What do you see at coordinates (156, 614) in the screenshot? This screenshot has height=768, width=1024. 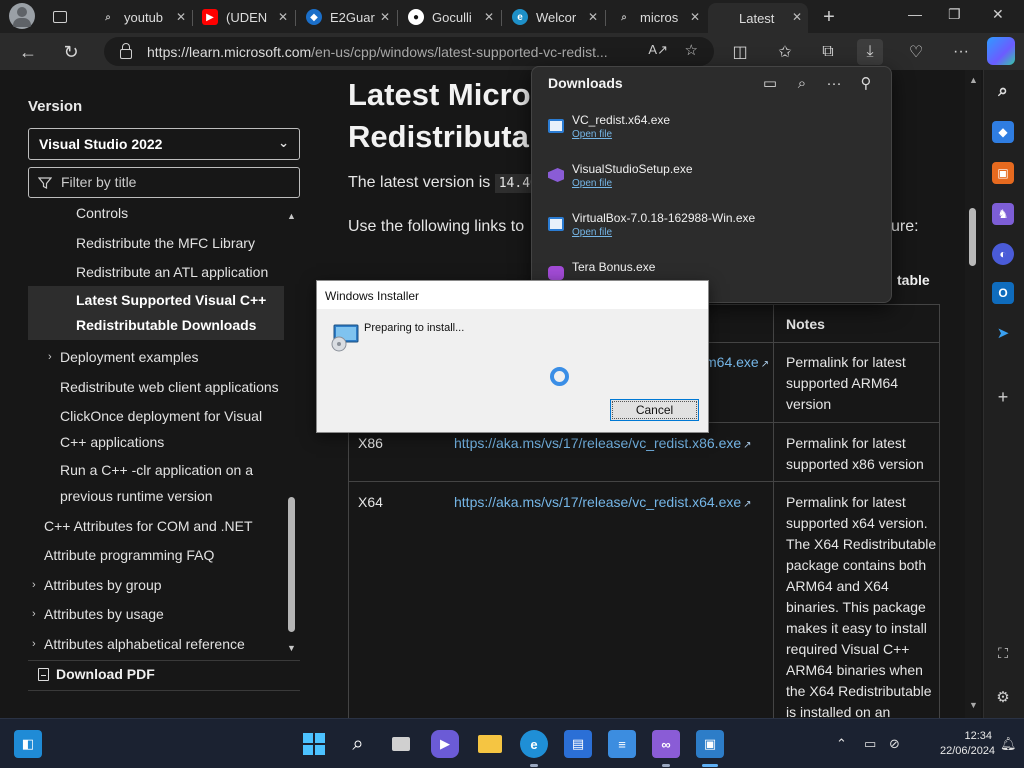 I see `toc-item-attributes-by-usage: › Attributes by usage` at bounding box center [156, 614].